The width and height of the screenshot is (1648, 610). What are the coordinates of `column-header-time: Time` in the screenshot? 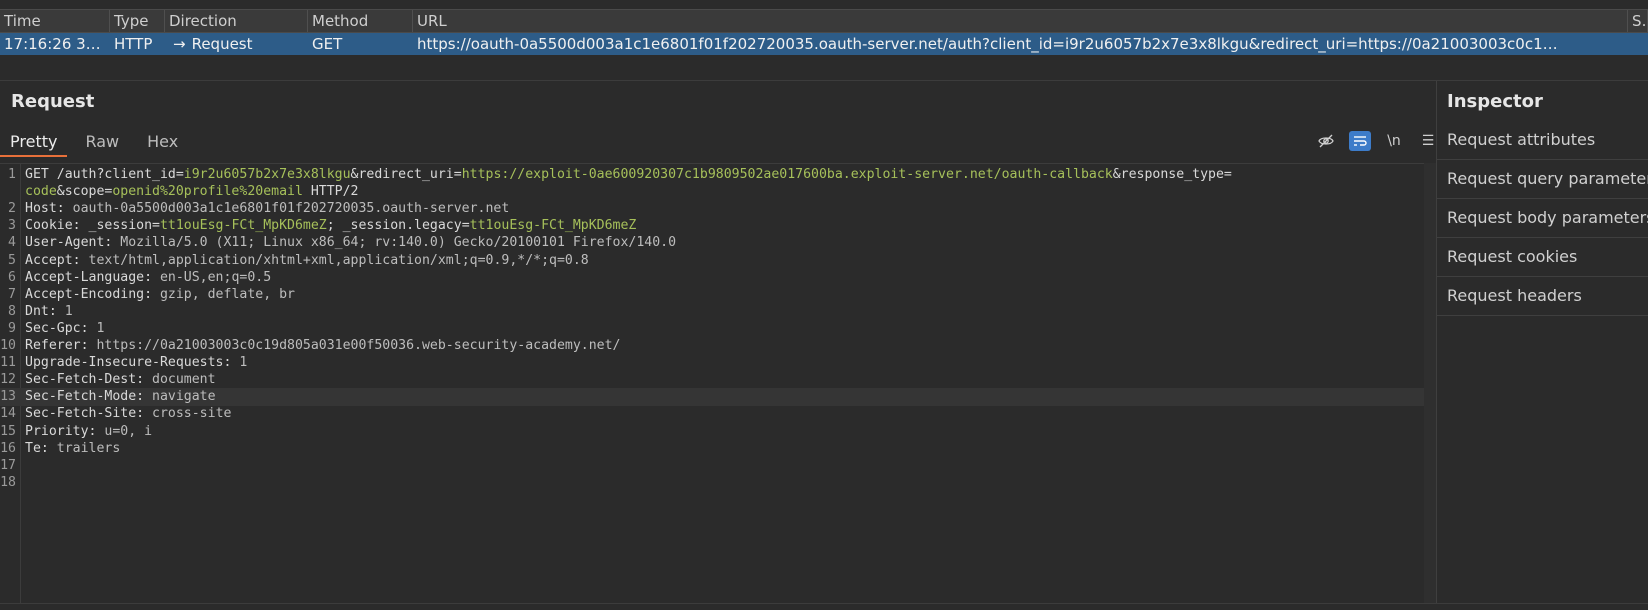 It's located at (55, 21).